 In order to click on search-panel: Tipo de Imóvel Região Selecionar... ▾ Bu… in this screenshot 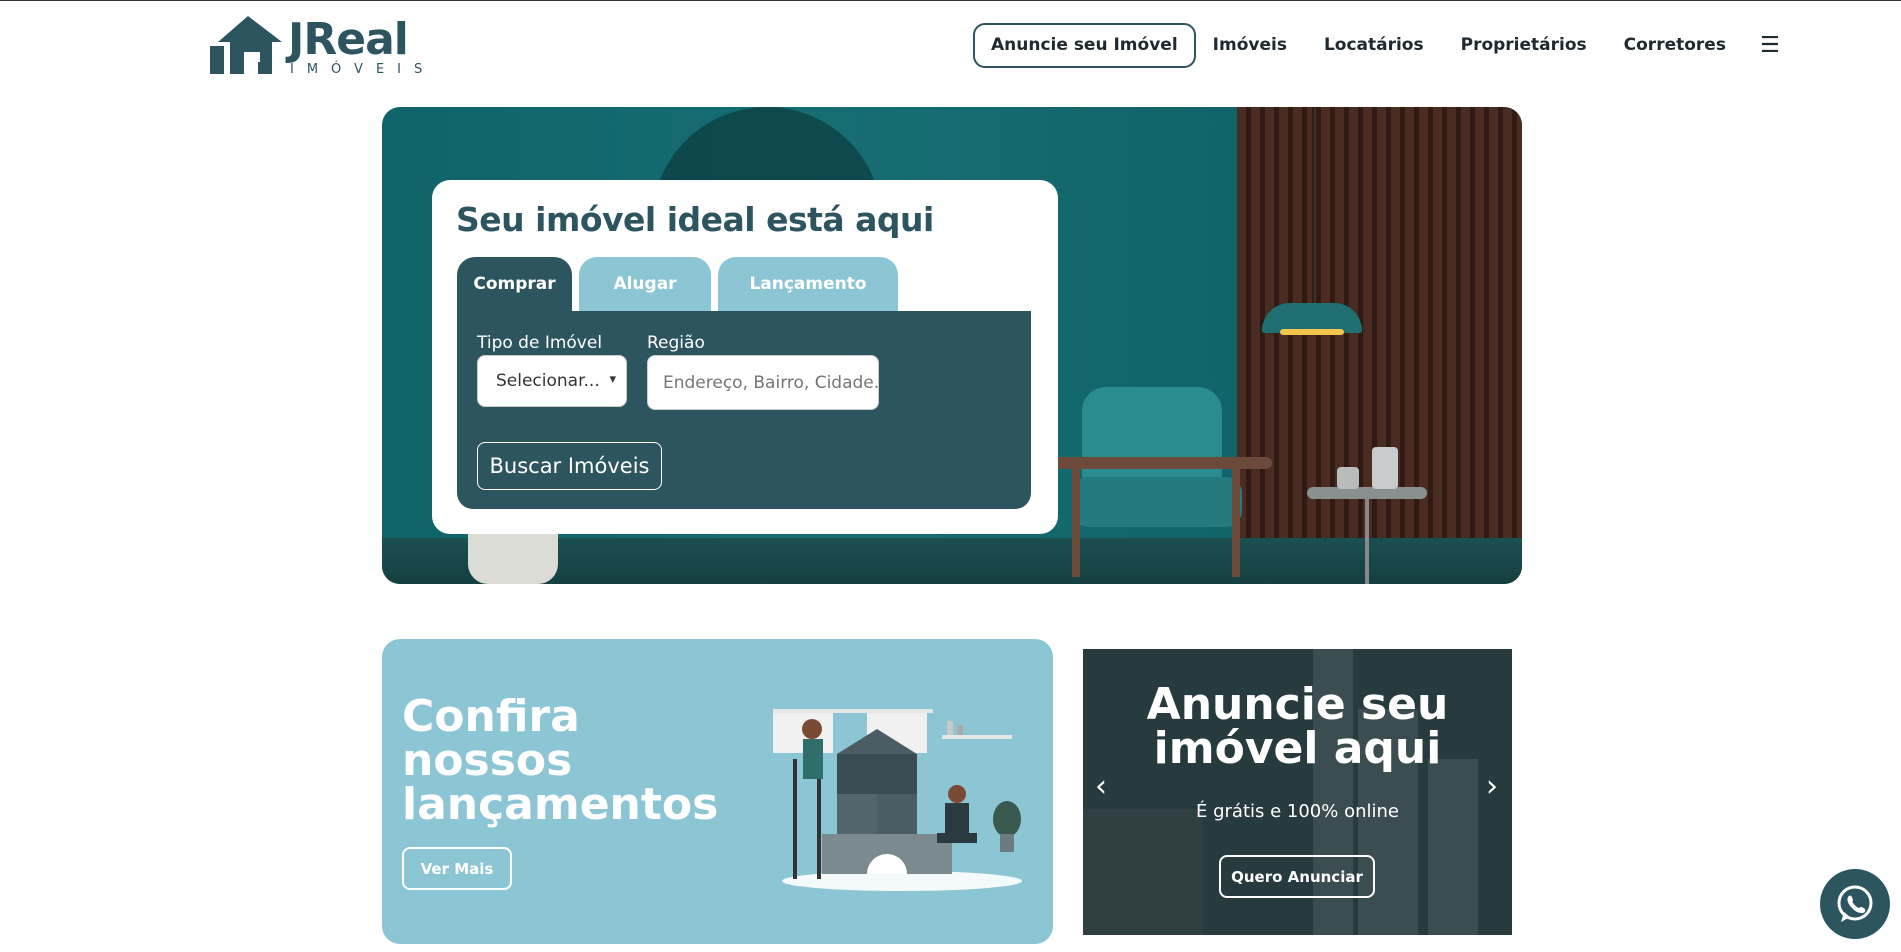, I will do `click(744, 410)`.